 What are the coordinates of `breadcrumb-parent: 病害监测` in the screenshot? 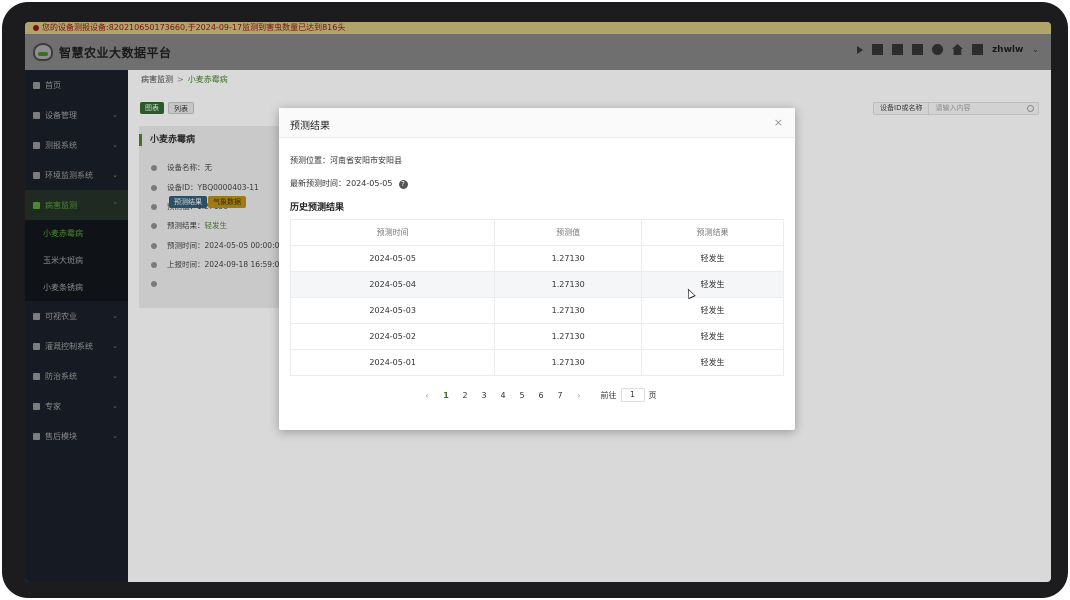 It's located at (157, 79).